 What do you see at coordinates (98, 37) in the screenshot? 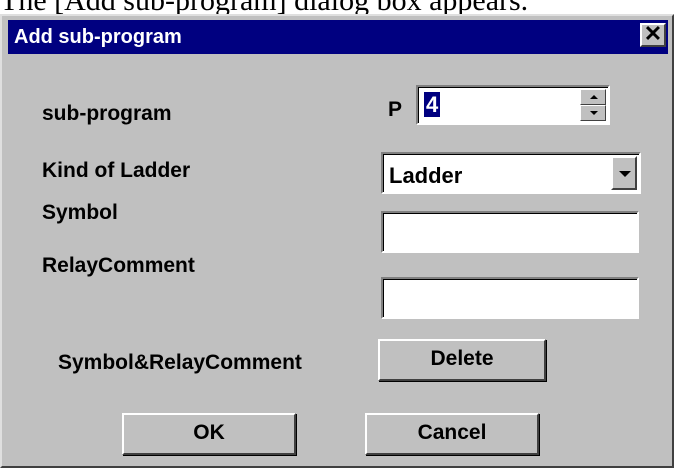
I see `dialog-title: Add sub-program` at bounding box center [98, 37].